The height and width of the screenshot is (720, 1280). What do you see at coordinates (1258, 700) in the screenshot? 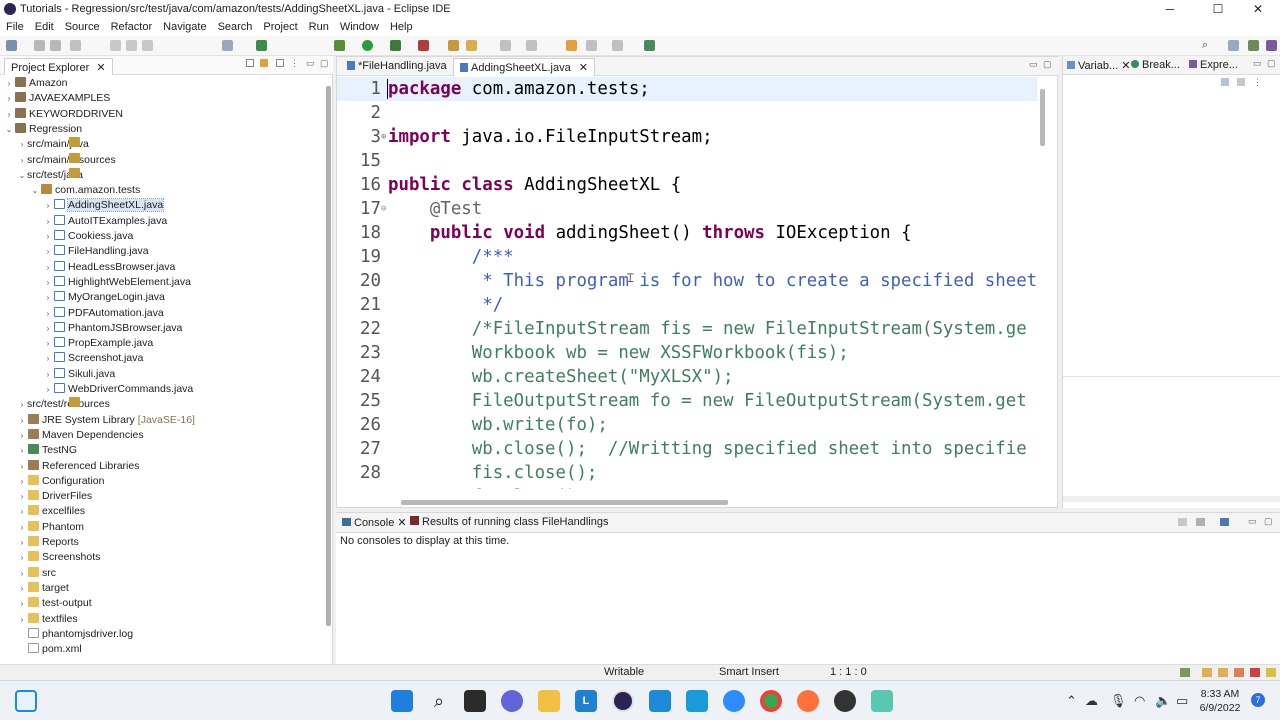
I see `notification-badge: 7` at bounding box center [1258, 700].